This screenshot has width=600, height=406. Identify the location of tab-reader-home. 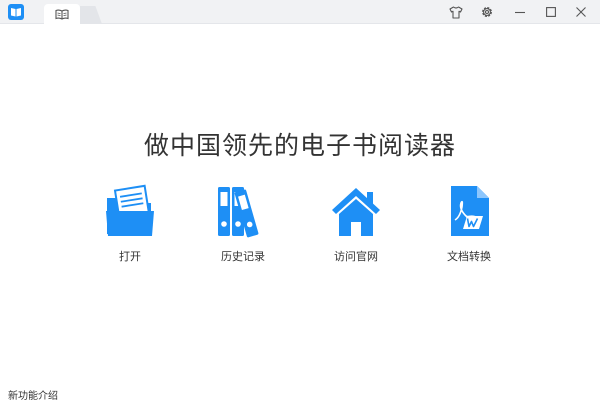
(62, 14).